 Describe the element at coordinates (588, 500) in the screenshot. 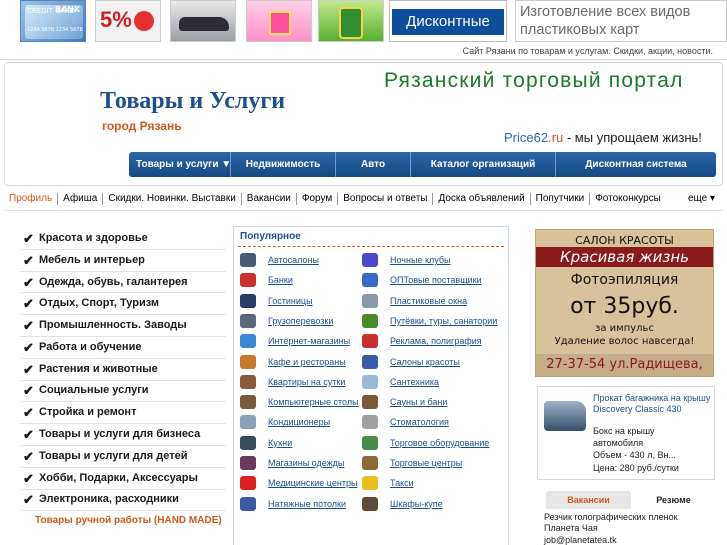

I see `tab-vacancies: Вакансии` at that location.